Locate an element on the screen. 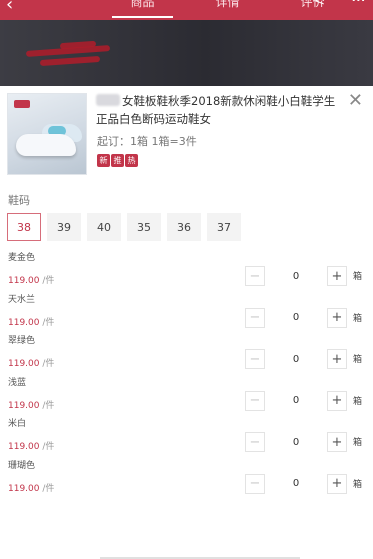 The width and height of the screenshot is (373, 559). product-badges: 新 推 热 is located at coordinates (117, 160).